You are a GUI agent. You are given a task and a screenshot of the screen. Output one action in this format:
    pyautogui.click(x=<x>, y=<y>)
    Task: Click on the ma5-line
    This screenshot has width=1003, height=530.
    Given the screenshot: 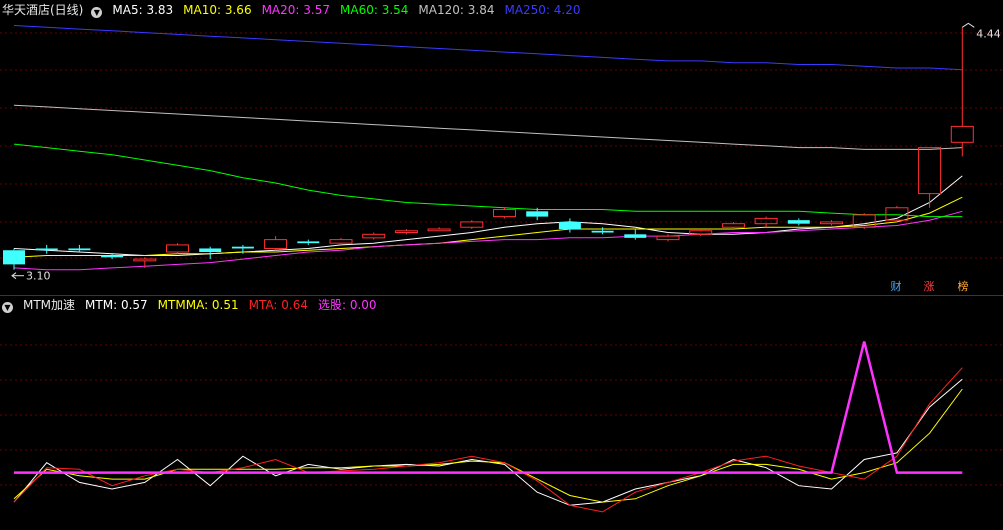 What is the action you would take?
    pyautogui.click(x=488, y=215)
    